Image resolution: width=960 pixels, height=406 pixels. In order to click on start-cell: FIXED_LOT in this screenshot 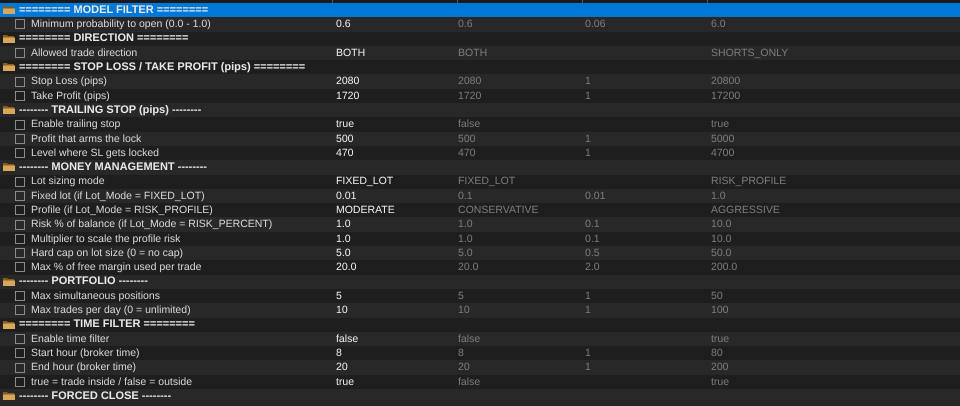, I will do `click(487, 181)`.